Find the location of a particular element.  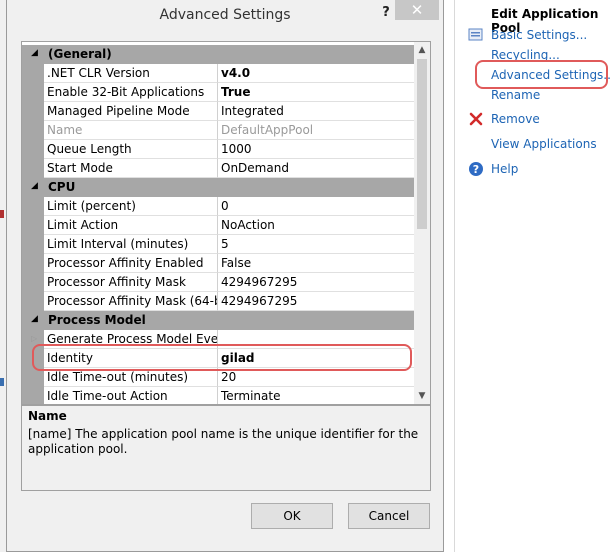

category-header: ◢ (General) is located at coordinates (218, 54).